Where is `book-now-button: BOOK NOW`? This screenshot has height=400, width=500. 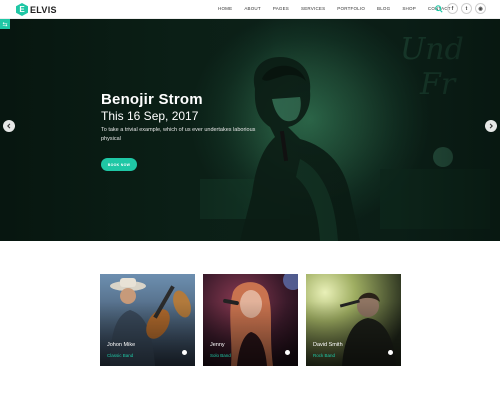 book-now-button: BOOK NOW is located at coordinates (119, 164).